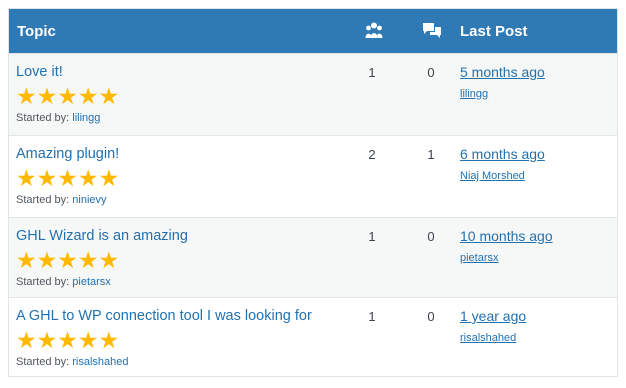  I want to click on topic-title-link: Amazing plugin!, so click(67, 154).